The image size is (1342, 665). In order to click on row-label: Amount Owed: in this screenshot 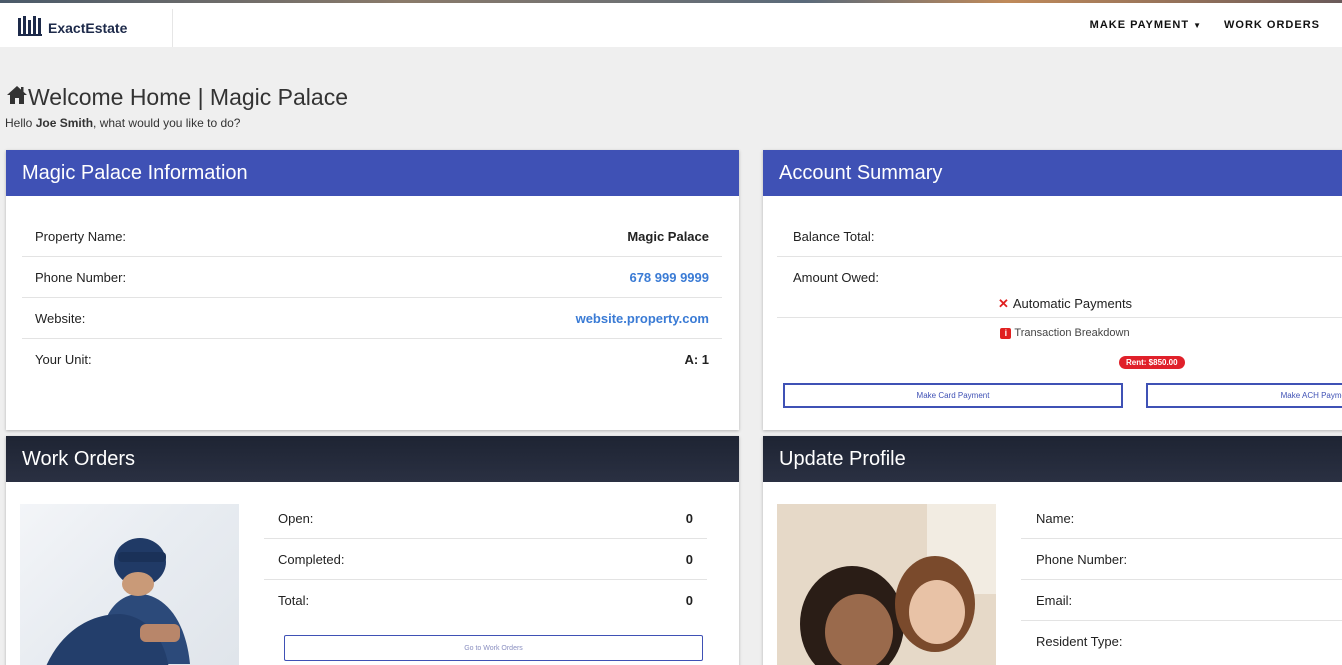, I will do `click(836, 277)`.